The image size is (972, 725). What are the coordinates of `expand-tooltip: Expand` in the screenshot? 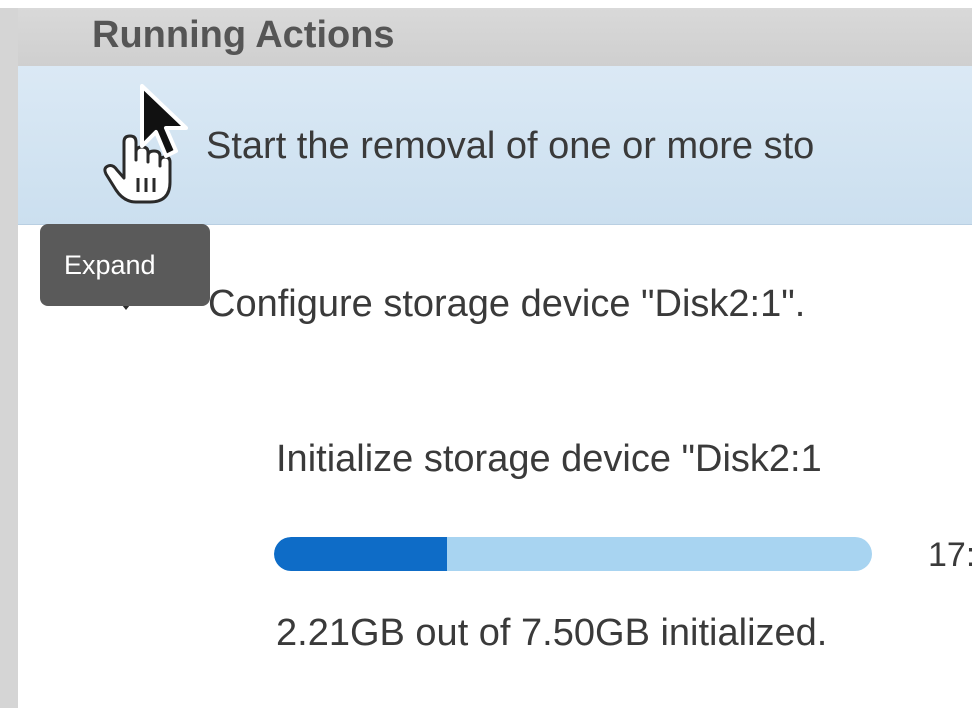 It's located at (125, 265).